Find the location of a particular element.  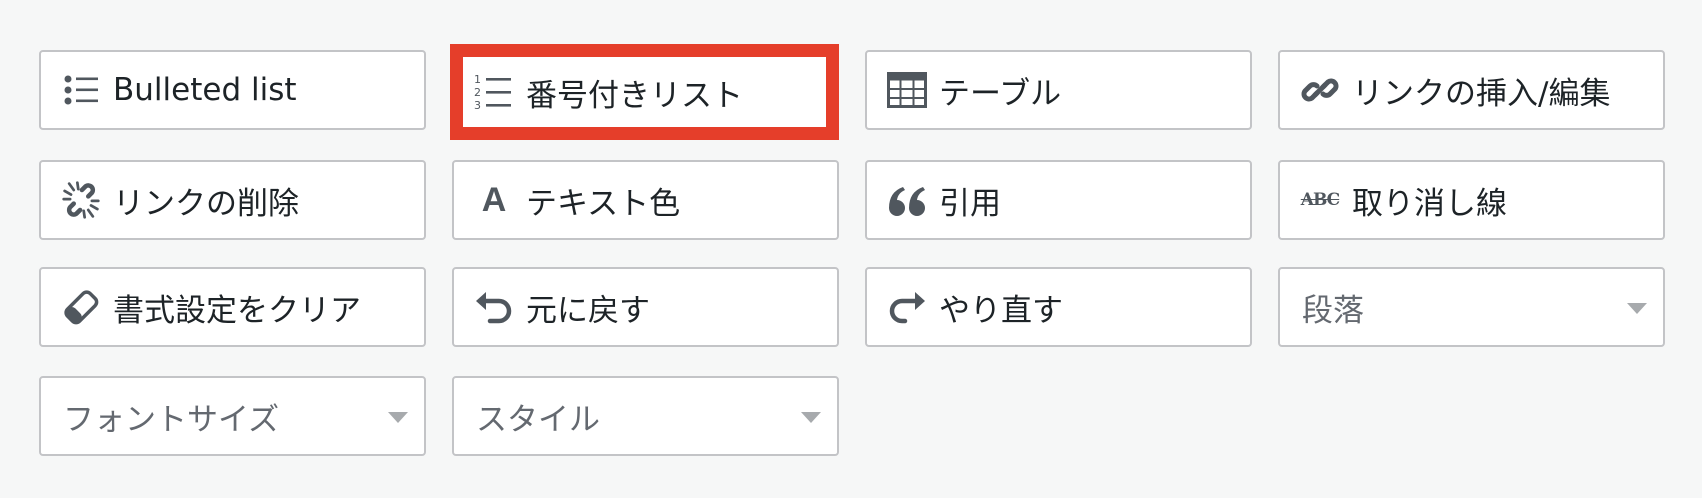

remove-link-label: リンクの削除 is located at coordinates (206, 203).